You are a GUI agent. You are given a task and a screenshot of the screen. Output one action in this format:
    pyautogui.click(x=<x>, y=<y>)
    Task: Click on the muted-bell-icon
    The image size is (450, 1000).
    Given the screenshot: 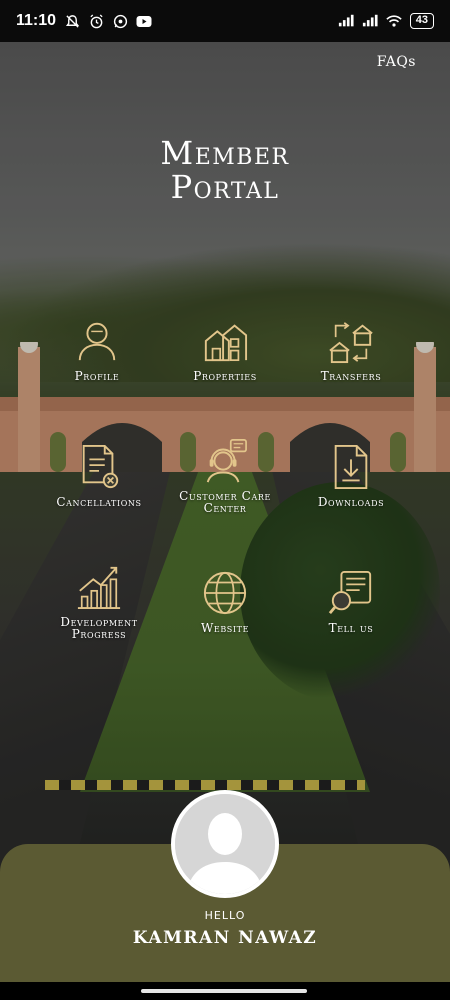 What is the action you would take?
    pyautogui.click(x=72, y=21)
    